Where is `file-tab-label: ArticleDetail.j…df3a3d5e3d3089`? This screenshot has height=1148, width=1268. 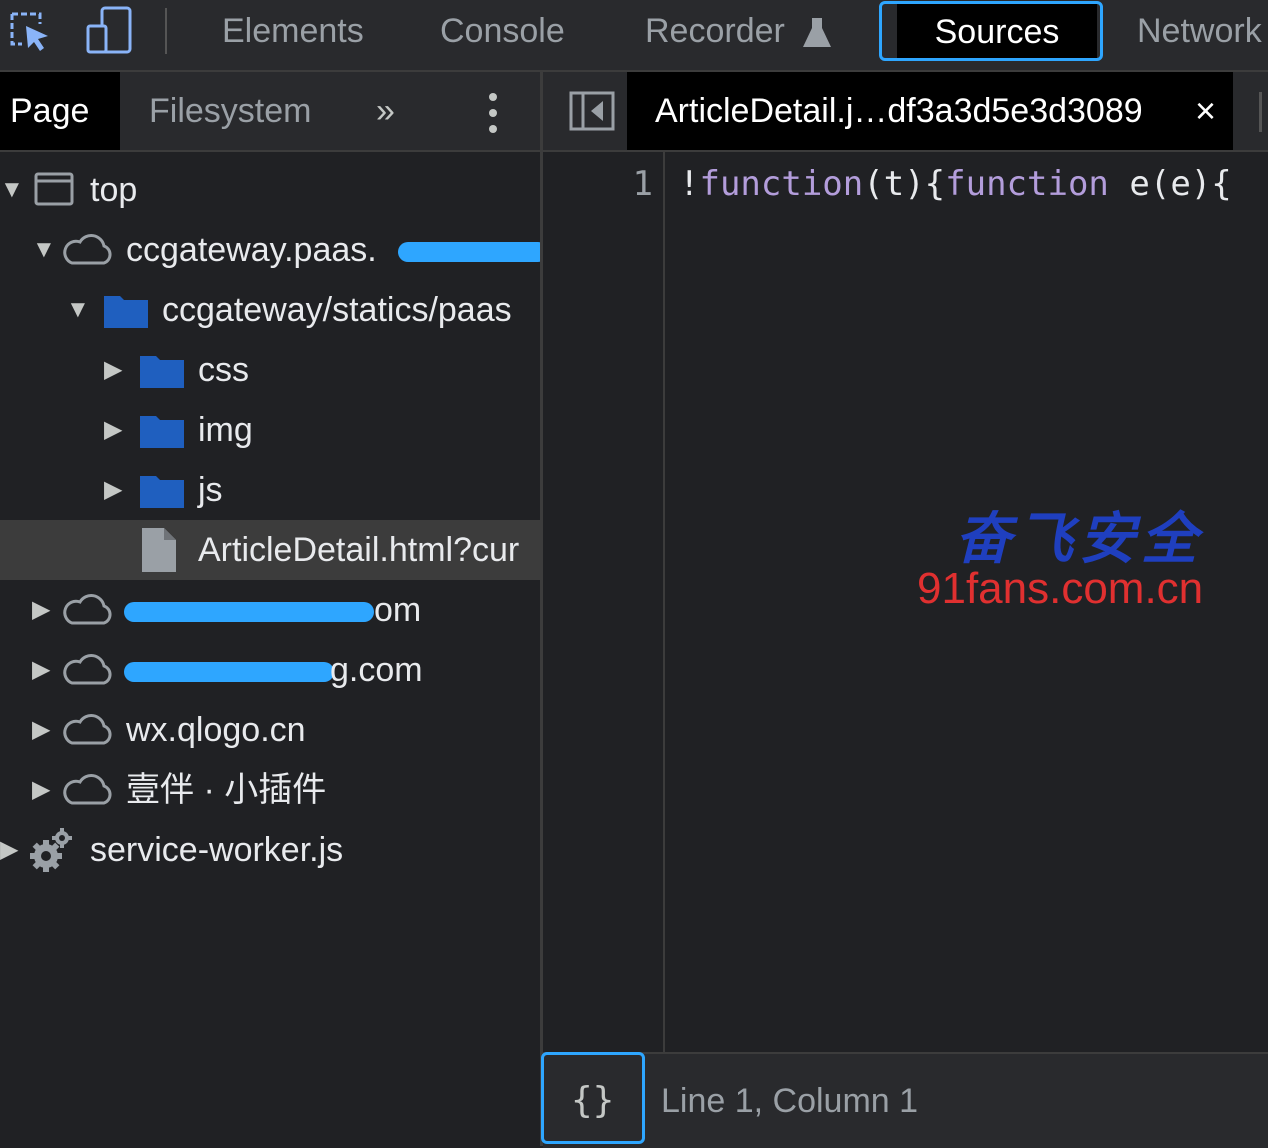 file-tab-label: ArticleDetail.j…df3a3d5e3d3089 is located at coordinates (899, 111).